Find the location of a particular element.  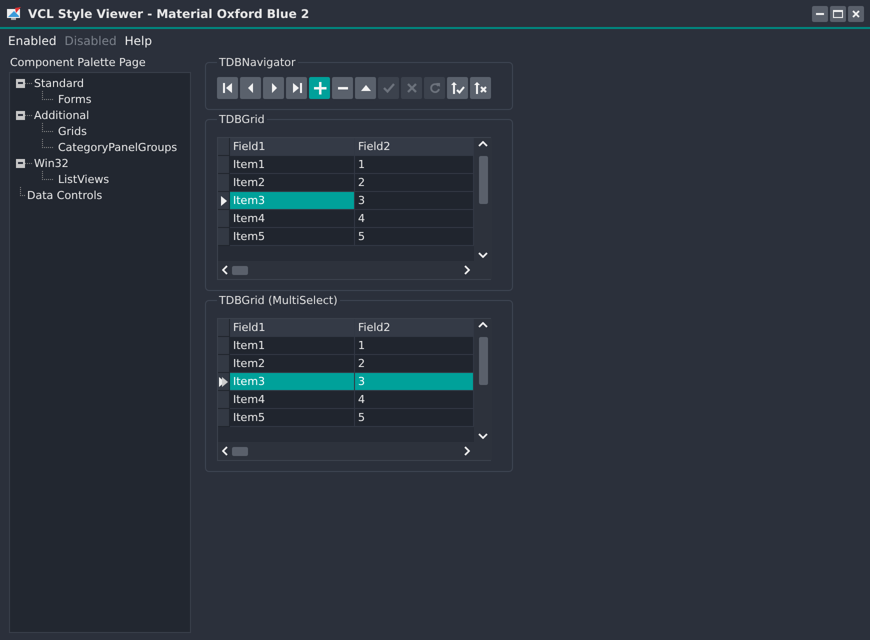

first-icon is located at coordinates (227, 88).